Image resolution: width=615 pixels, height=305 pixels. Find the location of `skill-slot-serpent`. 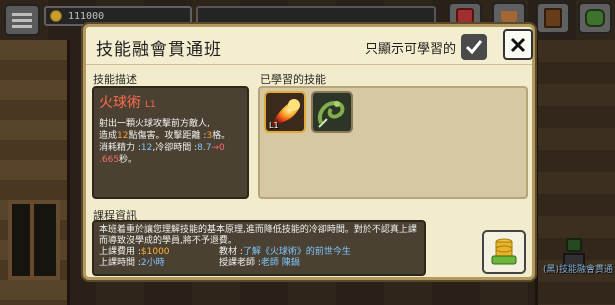

skill-slot-serpent is located at coordinates (332, 112).